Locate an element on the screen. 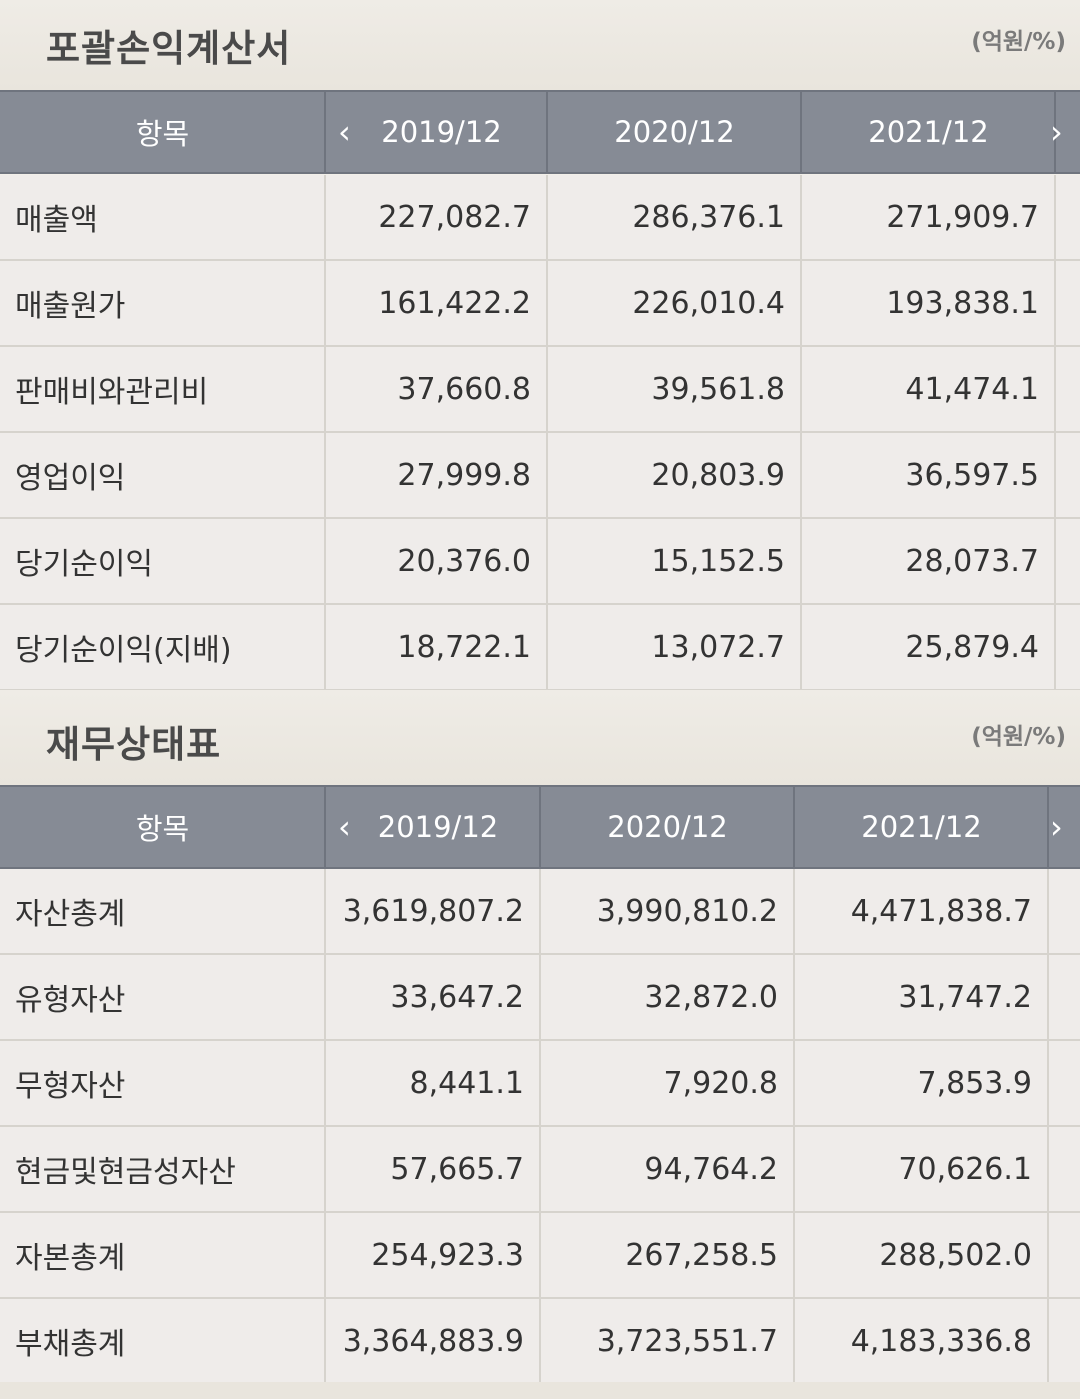 This screenshot has height=1399, width=1080. value-cell: 31,747.2 is located at coordinates (965, 997).